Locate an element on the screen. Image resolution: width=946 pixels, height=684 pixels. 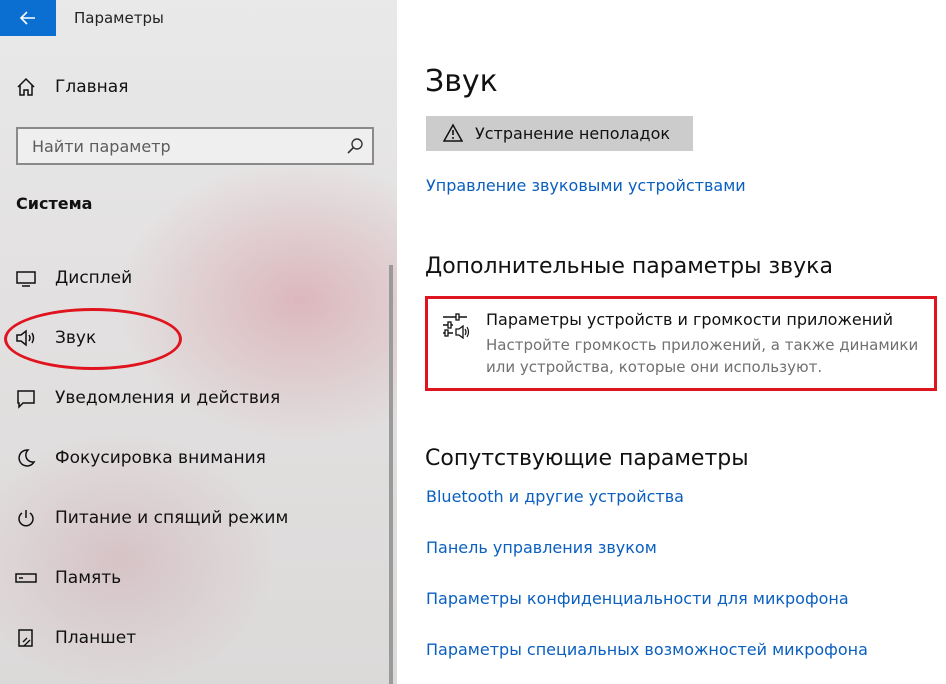
sidebar-item-label: Уведомления и действия is located at coordinates (168, 398).